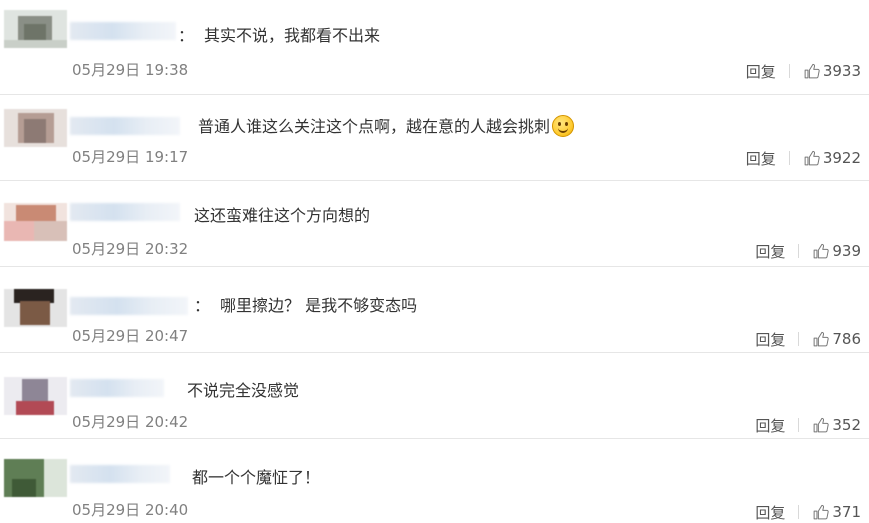 The width and height of the screenshot is (869, 523). What do you see at coordinates (846, 251) in the screenshot?
I see `like-count: 939` at bounding box center [846, 251].